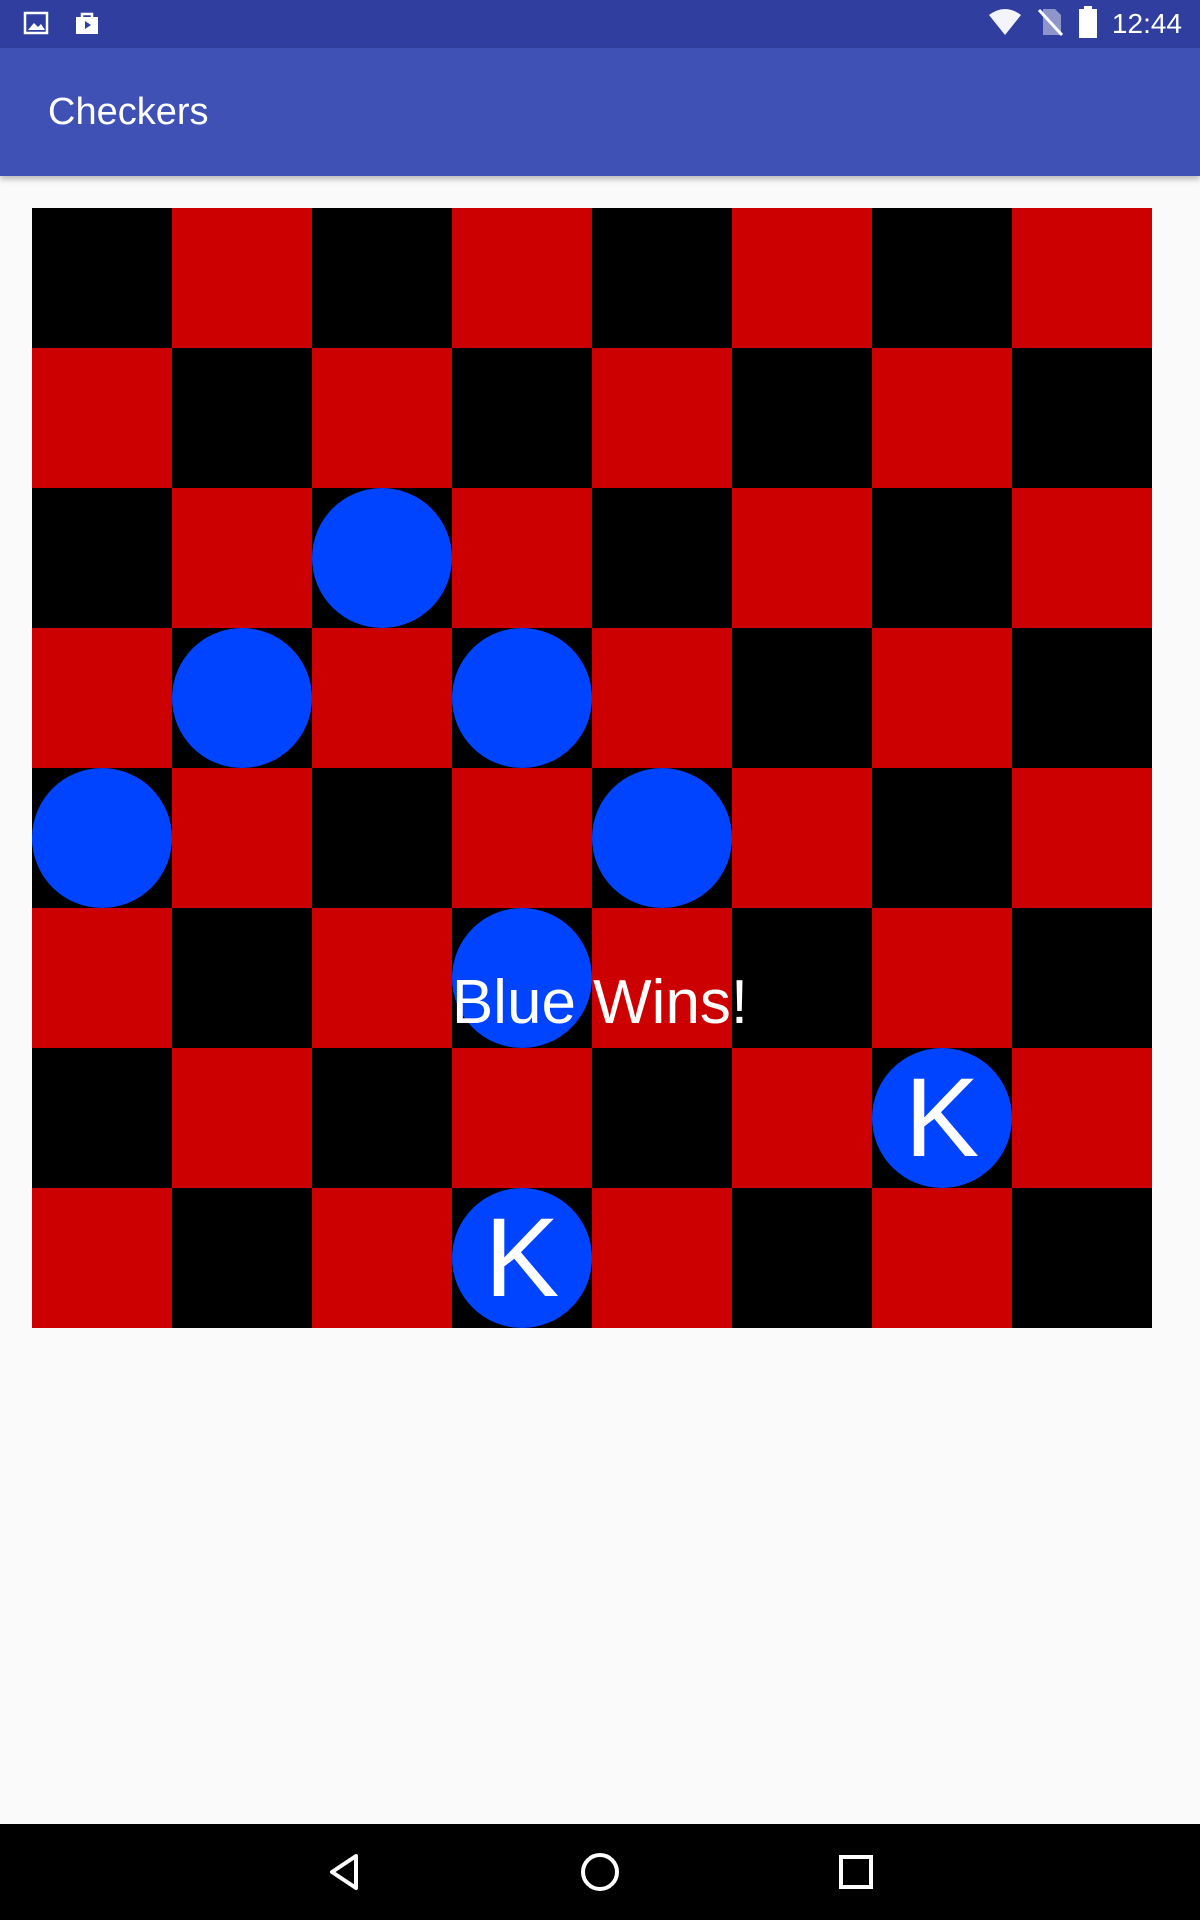  Describe the element at coordinates (1005, 24) in the screenshot. I see `wifi-icon` at that location.